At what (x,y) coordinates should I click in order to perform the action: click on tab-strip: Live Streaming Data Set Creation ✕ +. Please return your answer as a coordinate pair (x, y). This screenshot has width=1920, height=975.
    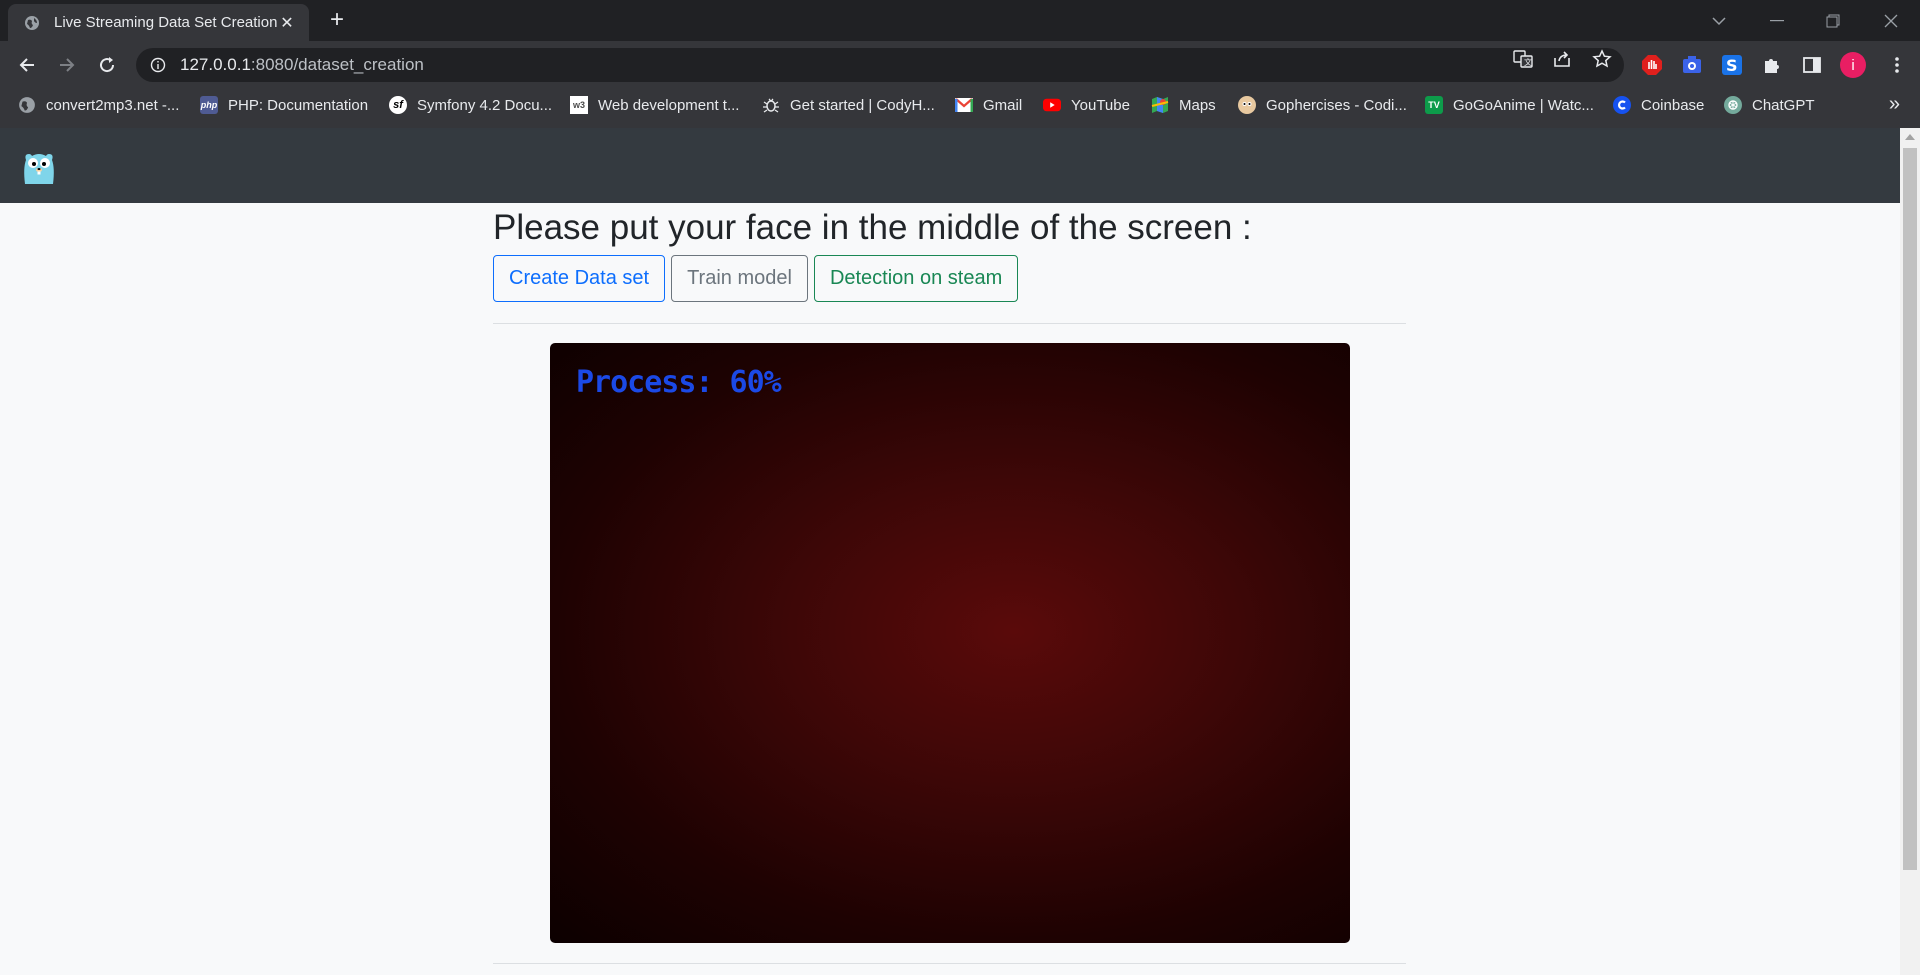
    Looking at the image, I should click on (960, 20).